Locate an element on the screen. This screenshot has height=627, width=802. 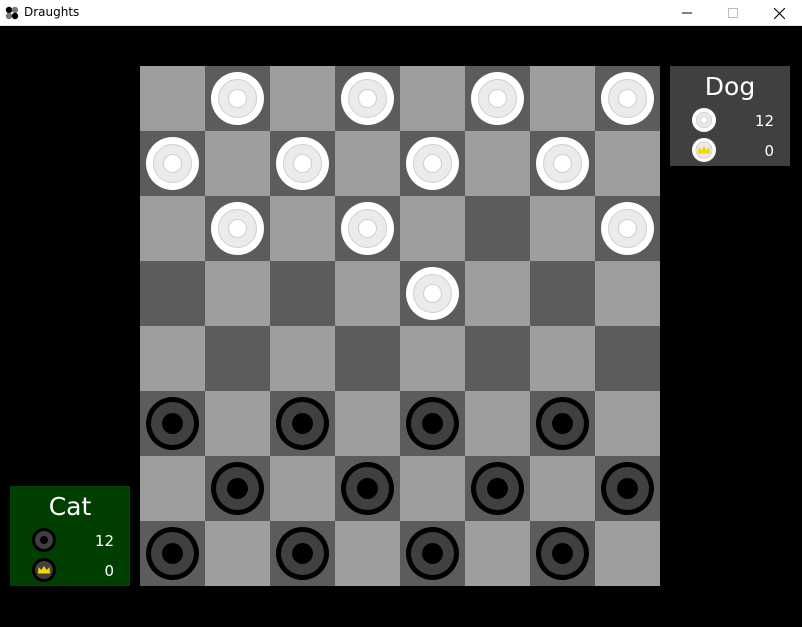
dog-player-name: Dog is located at coordinates (730, 86).